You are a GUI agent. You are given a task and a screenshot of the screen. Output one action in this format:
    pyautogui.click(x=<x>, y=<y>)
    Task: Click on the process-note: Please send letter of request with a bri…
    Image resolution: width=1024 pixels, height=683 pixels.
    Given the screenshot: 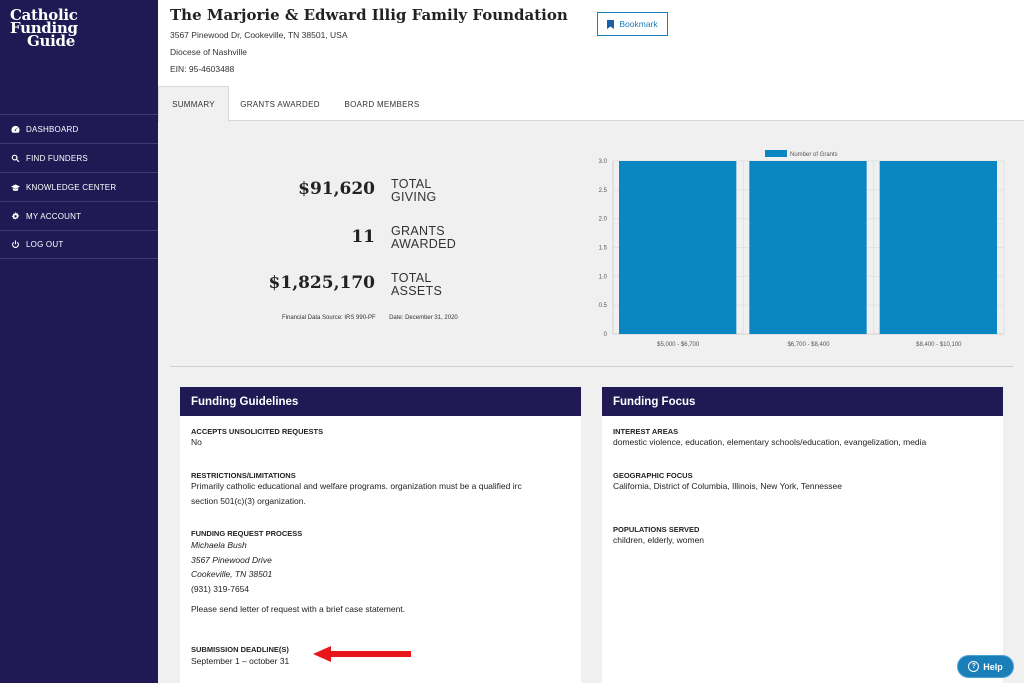 What is the action you would take?
    pyautogui.click(x=298, y=609)
    